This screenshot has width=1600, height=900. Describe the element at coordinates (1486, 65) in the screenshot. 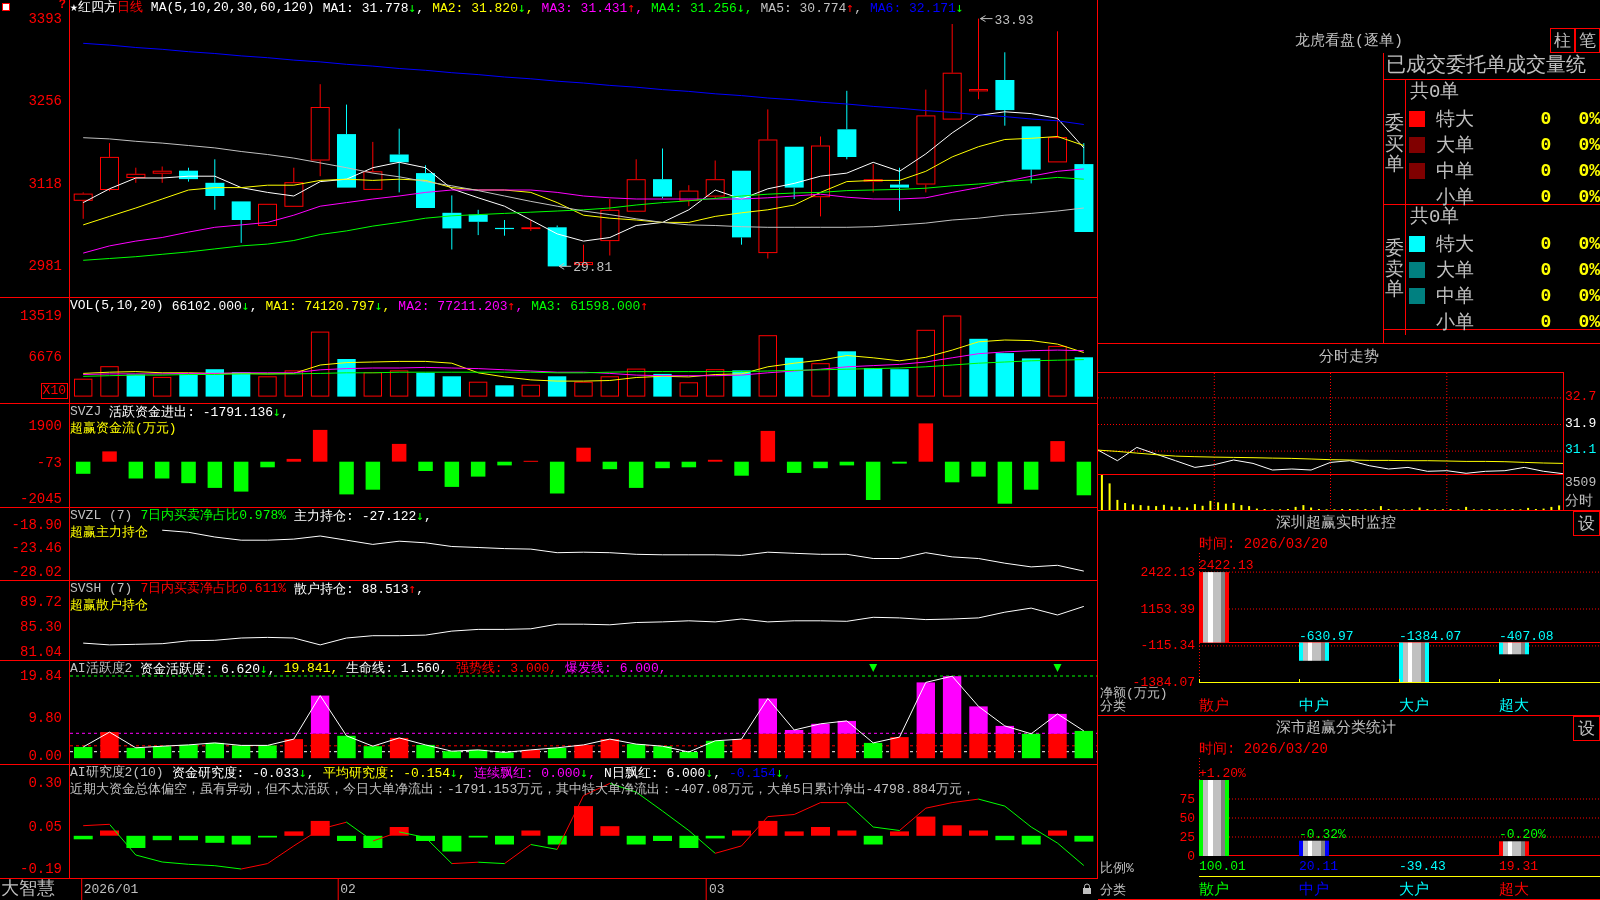

I see `table-title: 已成交委托单成交量统` at that location.